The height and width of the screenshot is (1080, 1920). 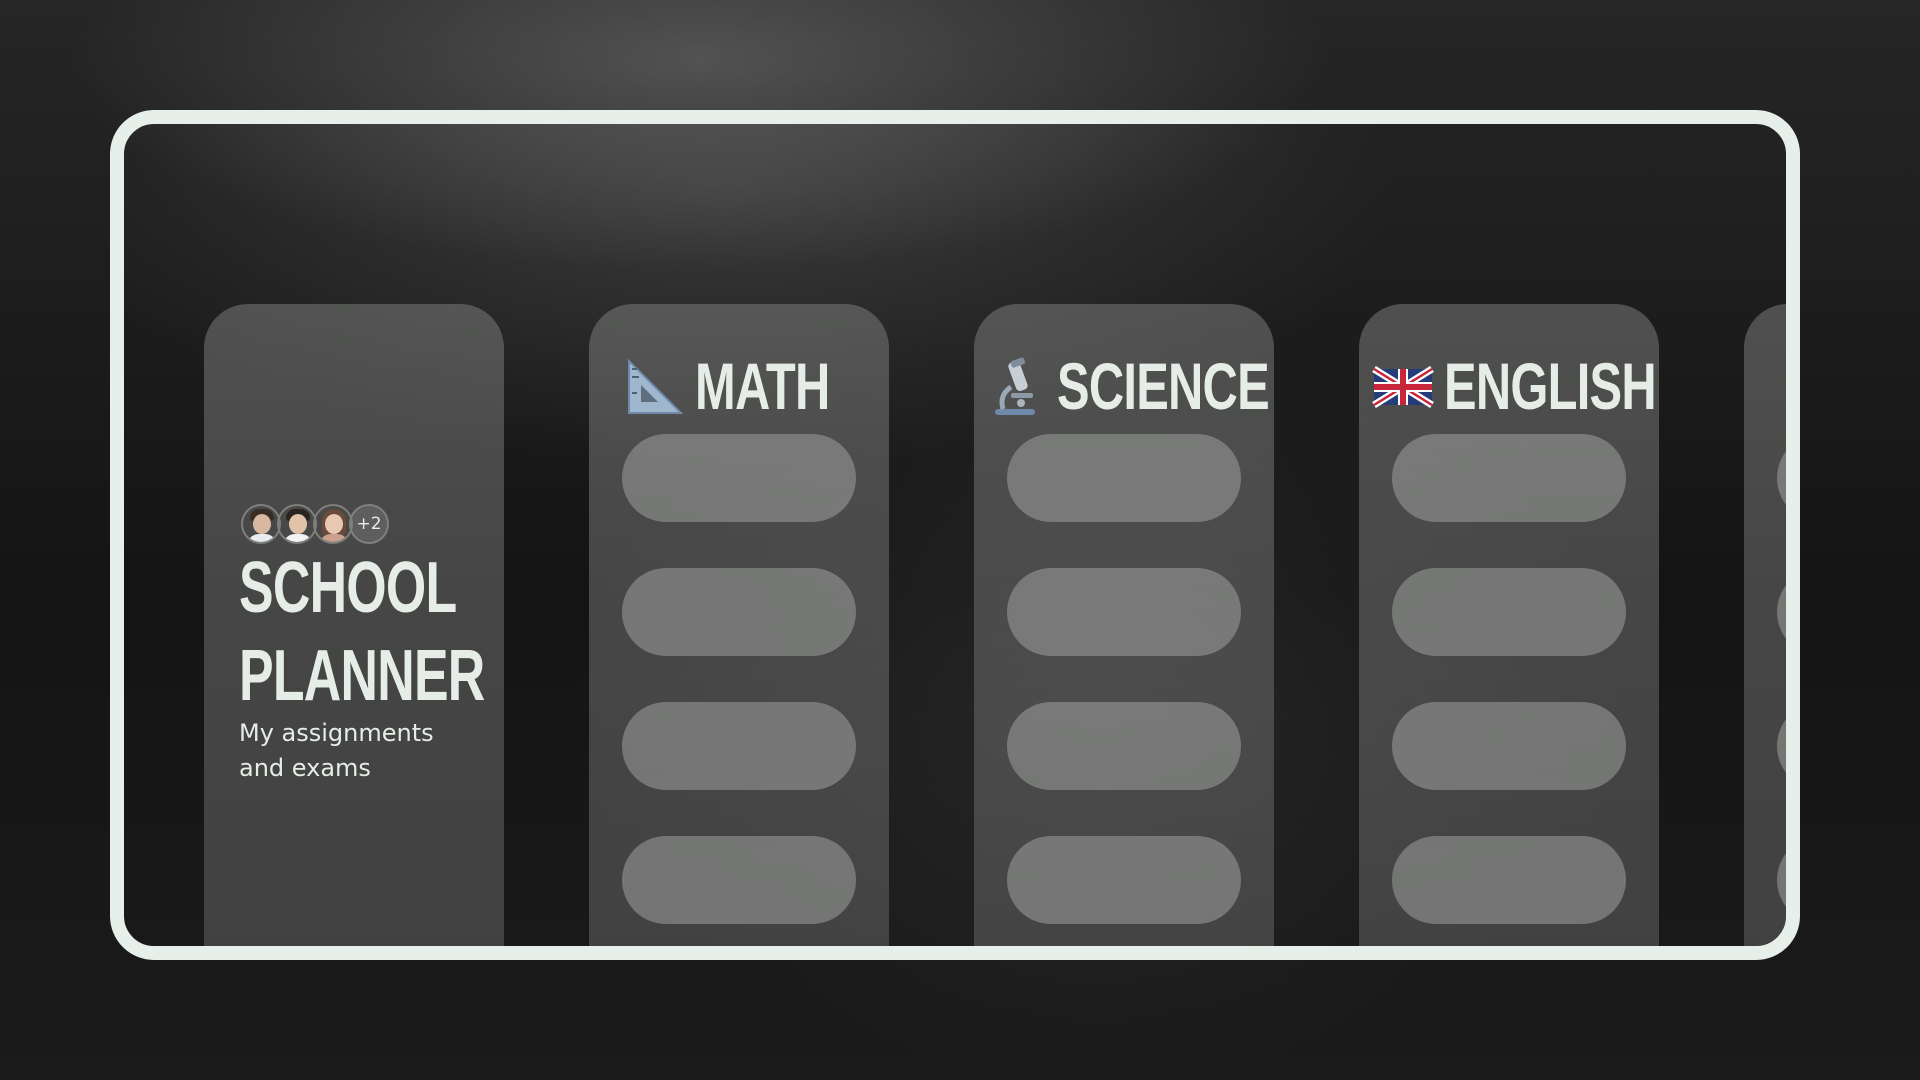 I want to click on column-english: ENGLISH, so click(x=1509, y=625).